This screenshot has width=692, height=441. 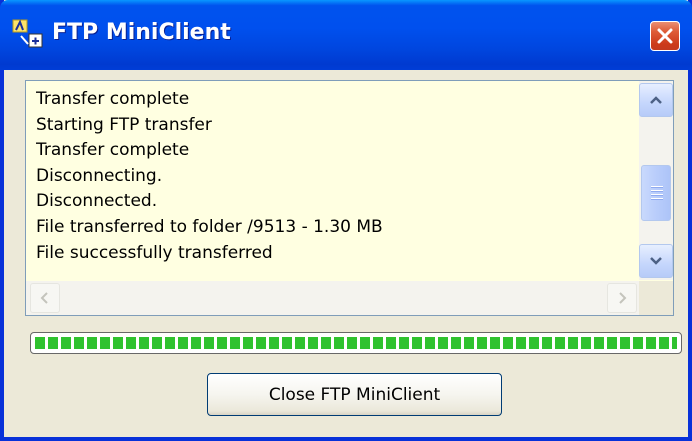 I want to click on scroll-left-button, so click(x=45, y=298).